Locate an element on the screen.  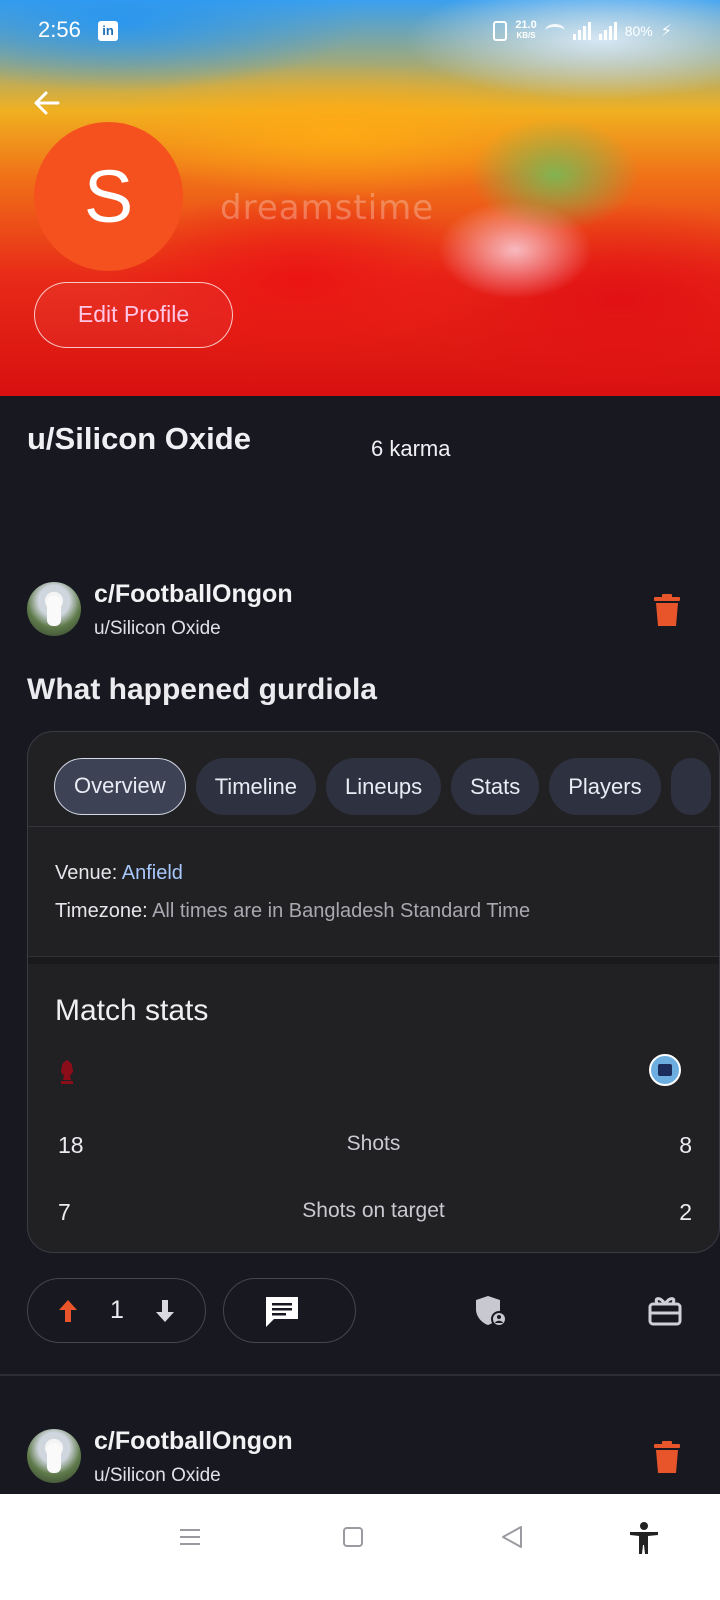
back-triangle-icon is located at coordinates (513, 1538).